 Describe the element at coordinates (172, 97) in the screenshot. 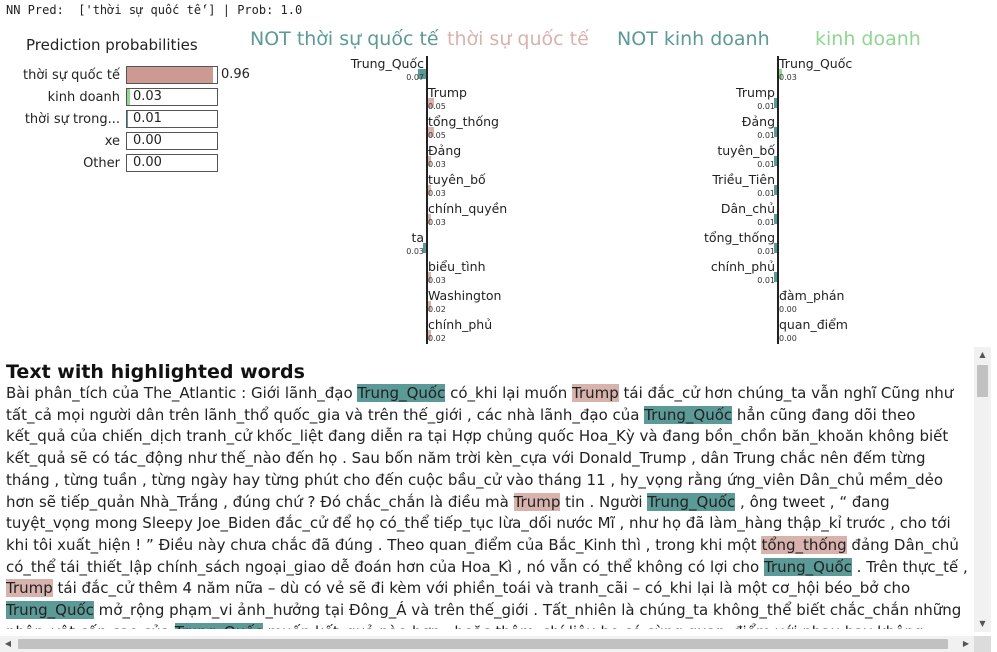

I see `probability-bar: 0.03` at that location.